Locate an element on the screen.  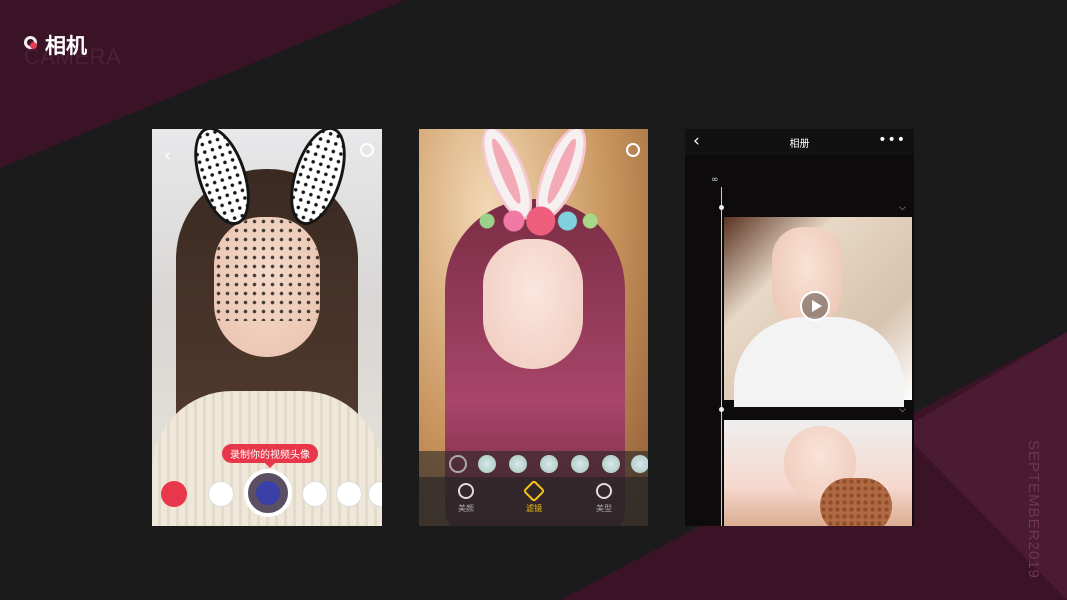
sticker-face-icon is located at coordinates (174, 494).